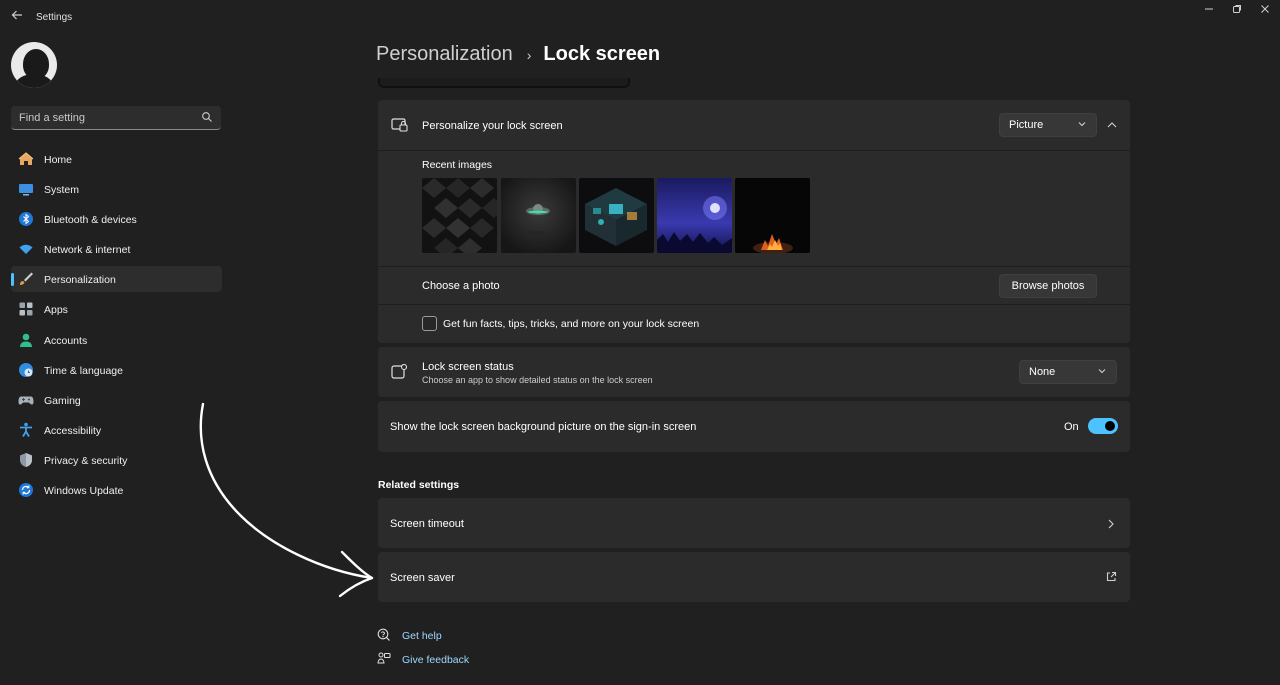 This screenshot has width=1280, height=685. I want to click on recent-images-label: Recent images, so click(457, 165).